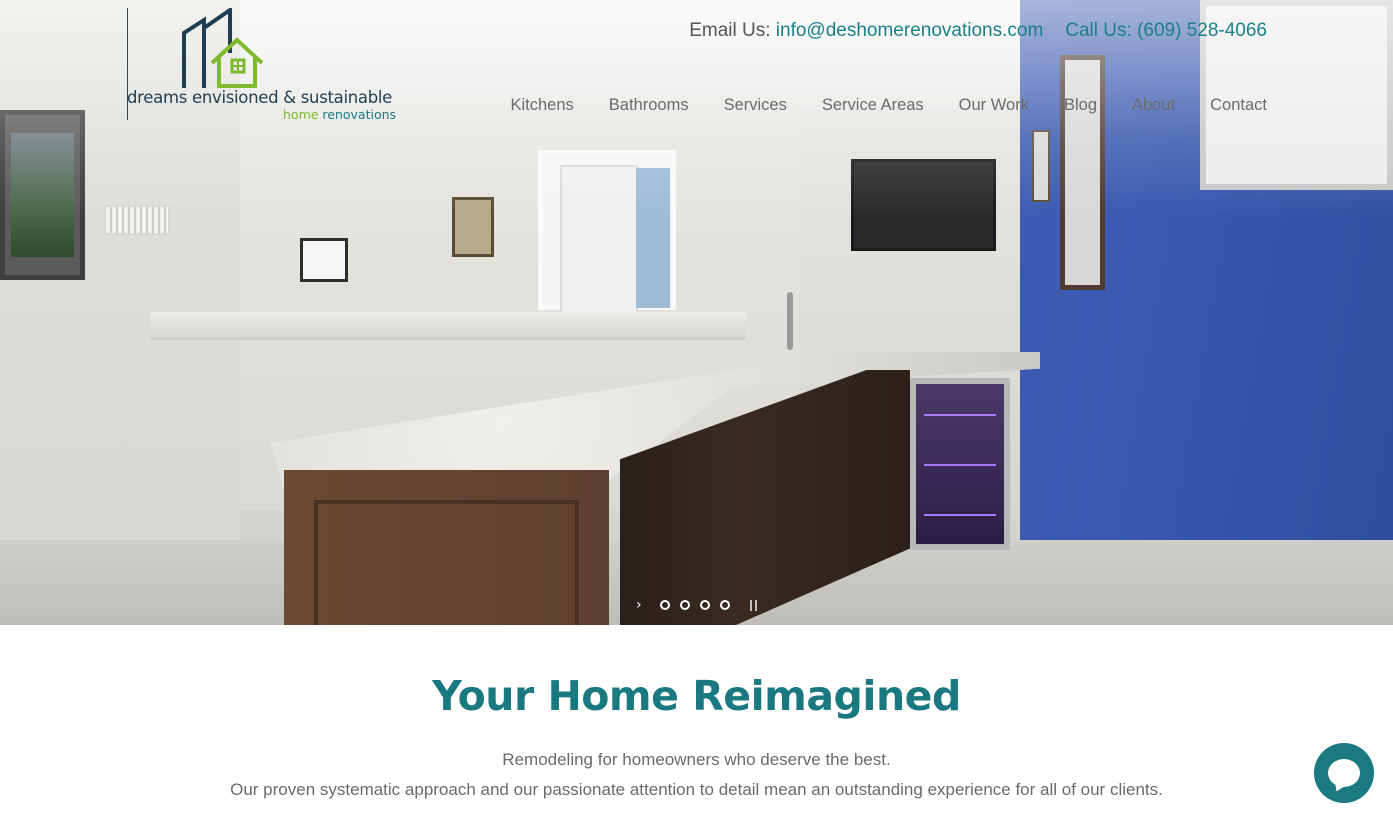 Image resolution: width=1393 pixels, height=822 pixels. I want to click on pause-icon, so click(753, 605).